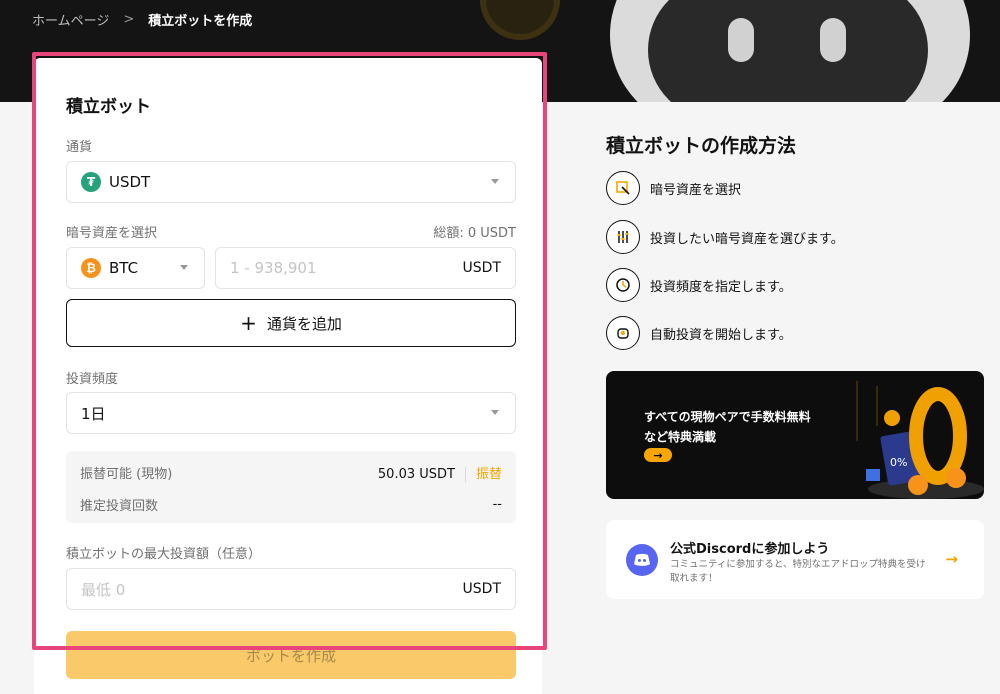  What do you see at coordinates (696, 190) in the screenshot?
I see `guide-step-1-label: 暗号資産を選択` at bounding box center [696, 190].